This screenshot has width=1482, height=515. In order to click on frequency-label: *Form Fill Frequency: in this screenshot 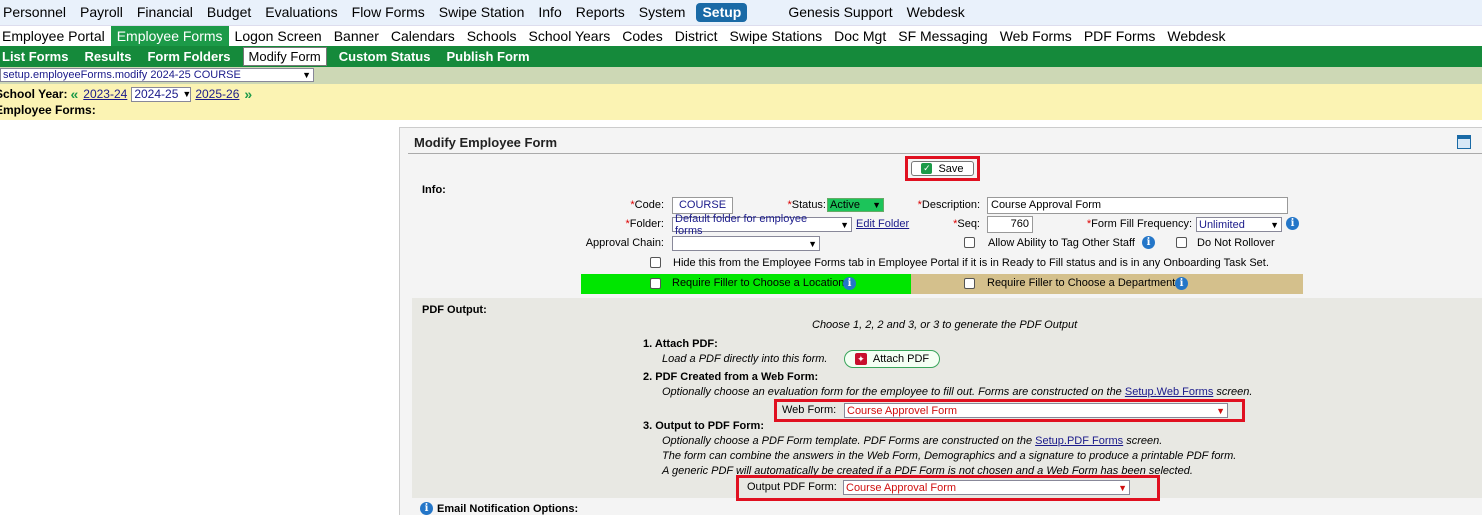, I will do `click(1136, 224)`.